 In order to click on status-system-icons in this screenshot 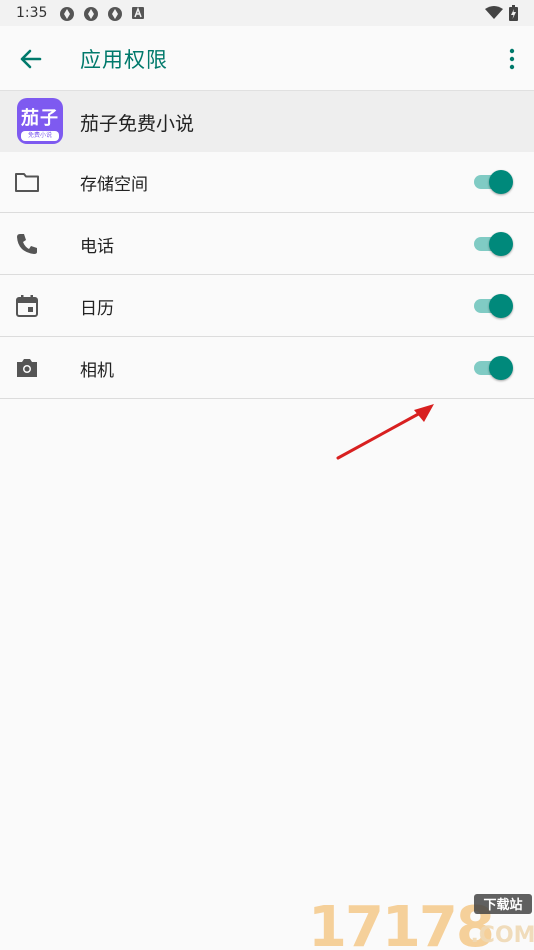, I will do `click(501, 13)`.